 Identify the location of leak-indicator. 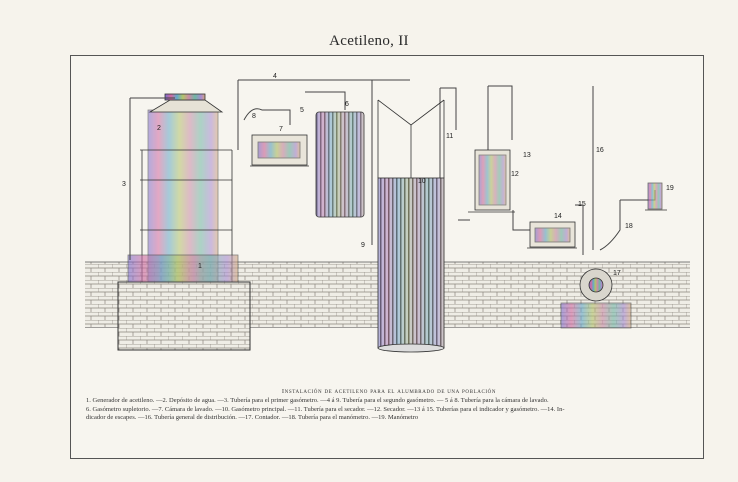
(552, 235).